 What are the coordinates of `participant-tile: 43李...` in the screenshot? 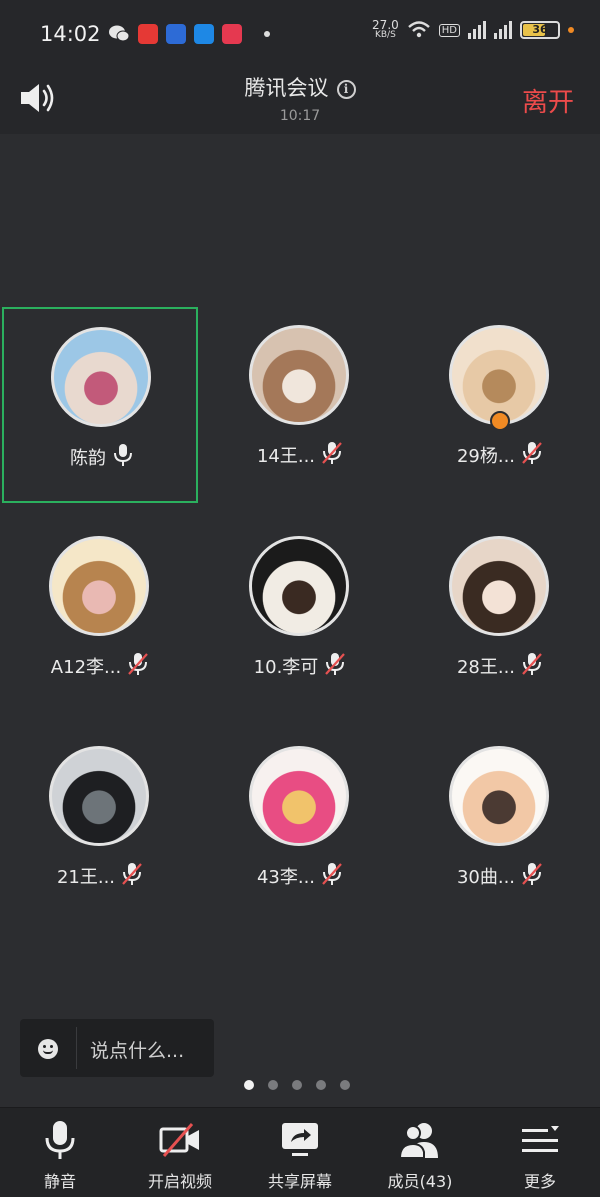 It's located at (300, 826).